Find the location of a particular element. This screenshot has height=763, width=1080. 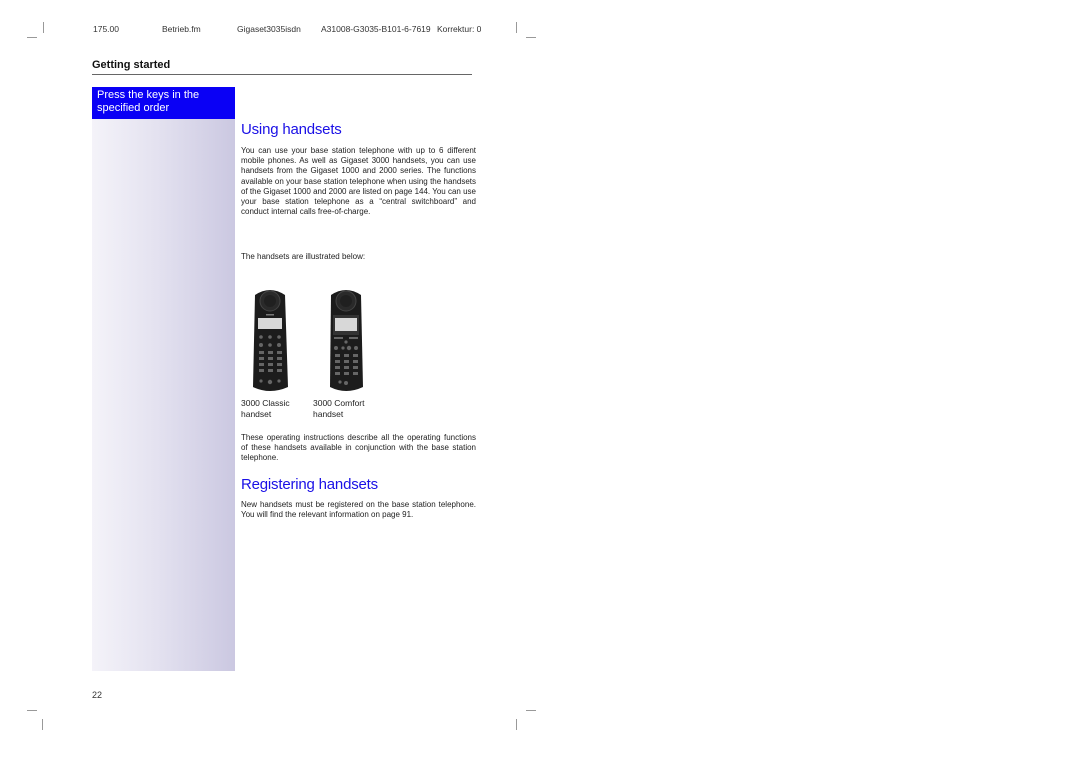

section-divider is located at coordinates (282, 74).